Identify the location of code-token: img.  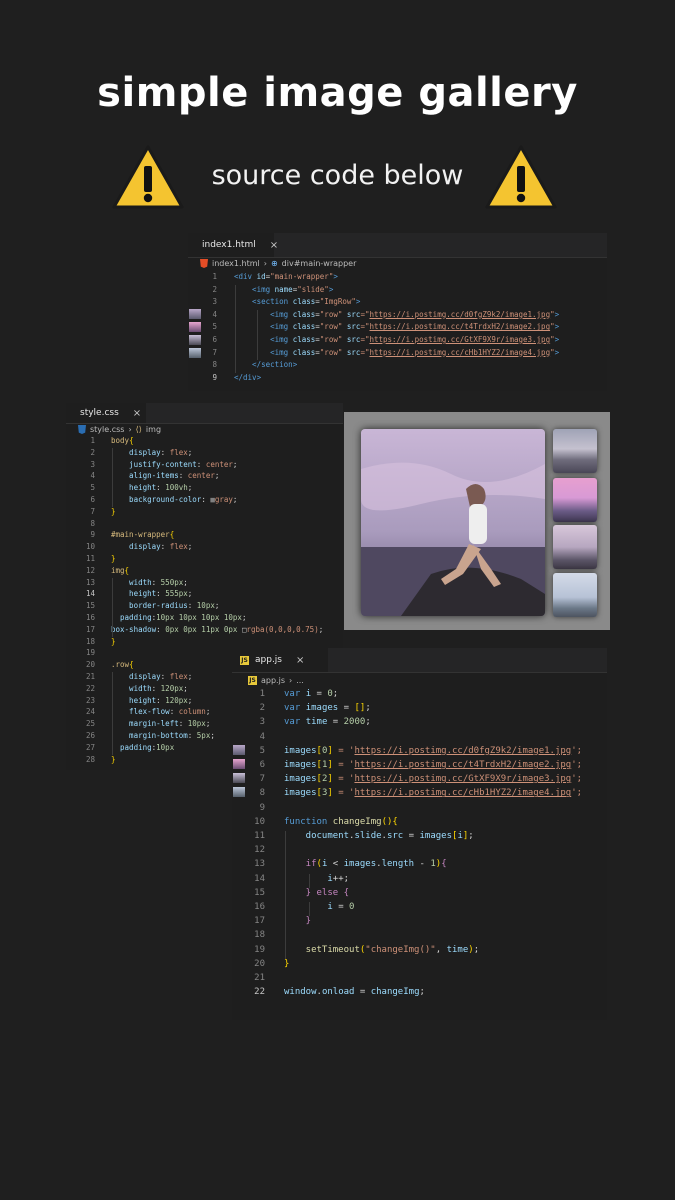
(118, 570).